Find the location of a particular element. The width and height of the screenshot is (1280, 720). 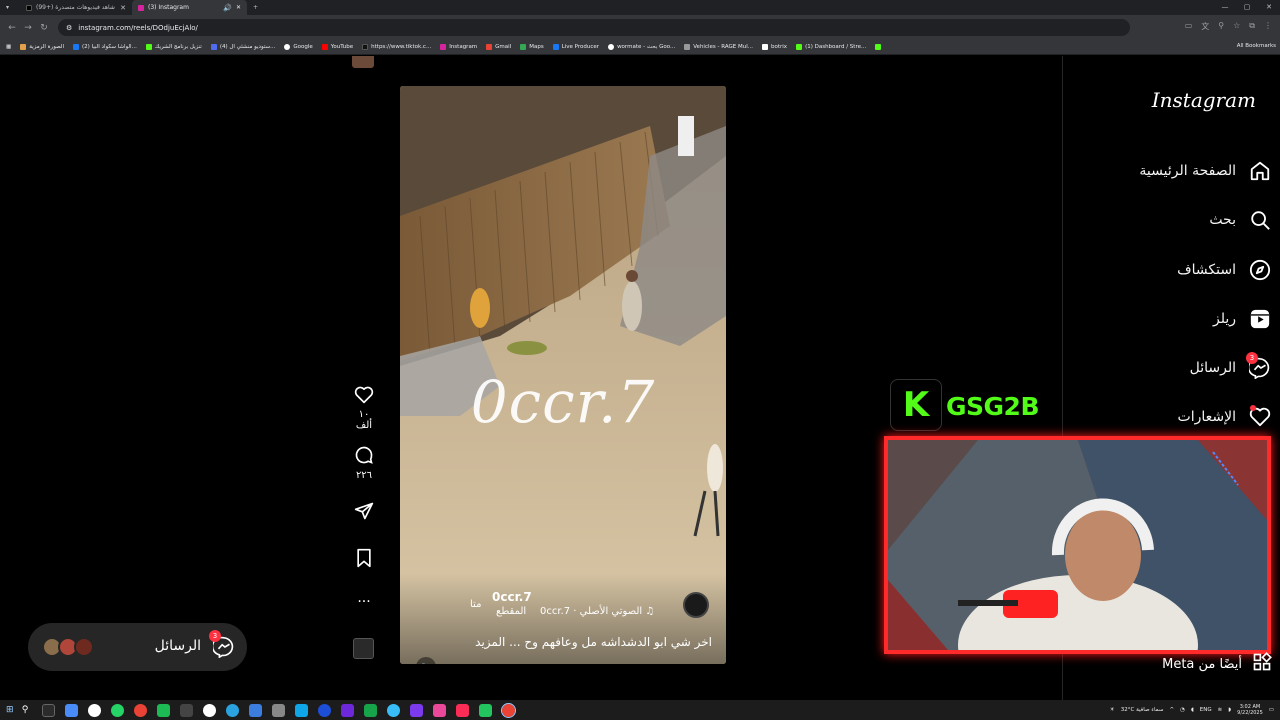

tray-chevron-icon: ^ is located at coordinates (1171, 710).